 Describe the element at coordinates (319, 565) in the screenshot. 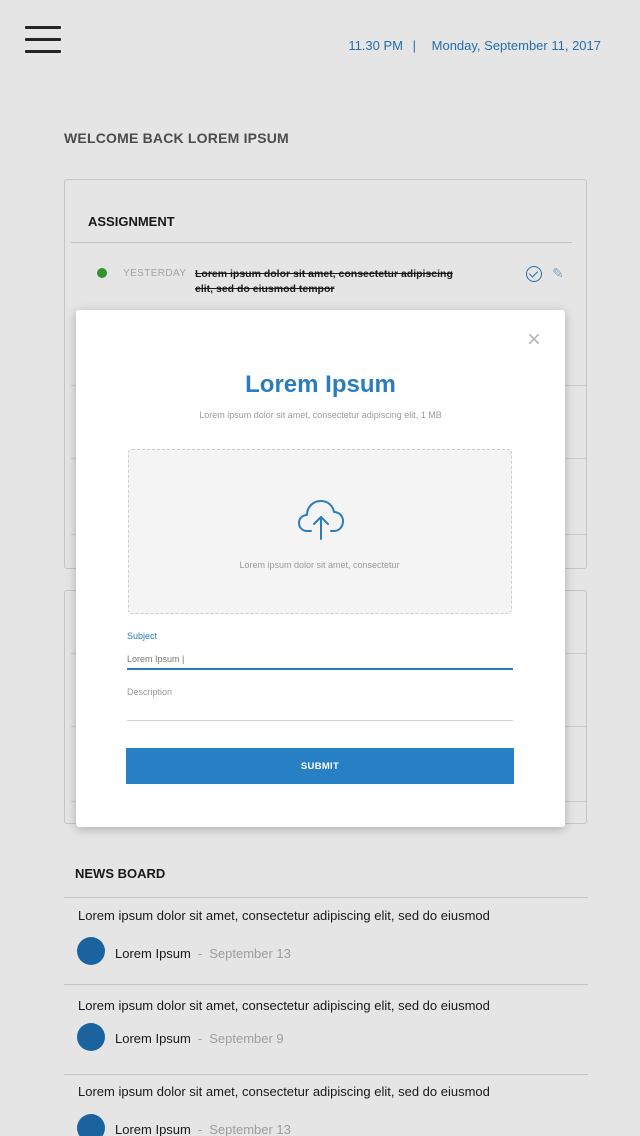

I see `dropzone-text: Lorem ipsum dolor sit amet, consectetur` at that location.